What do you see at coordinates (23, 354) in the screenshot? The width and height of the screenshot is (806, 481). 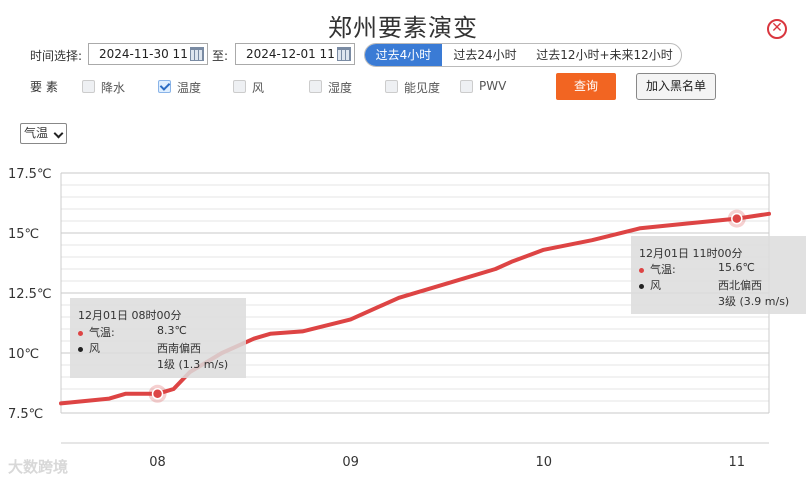 I see `y-tick-label: 10℃` at bounding box center [23, 354].